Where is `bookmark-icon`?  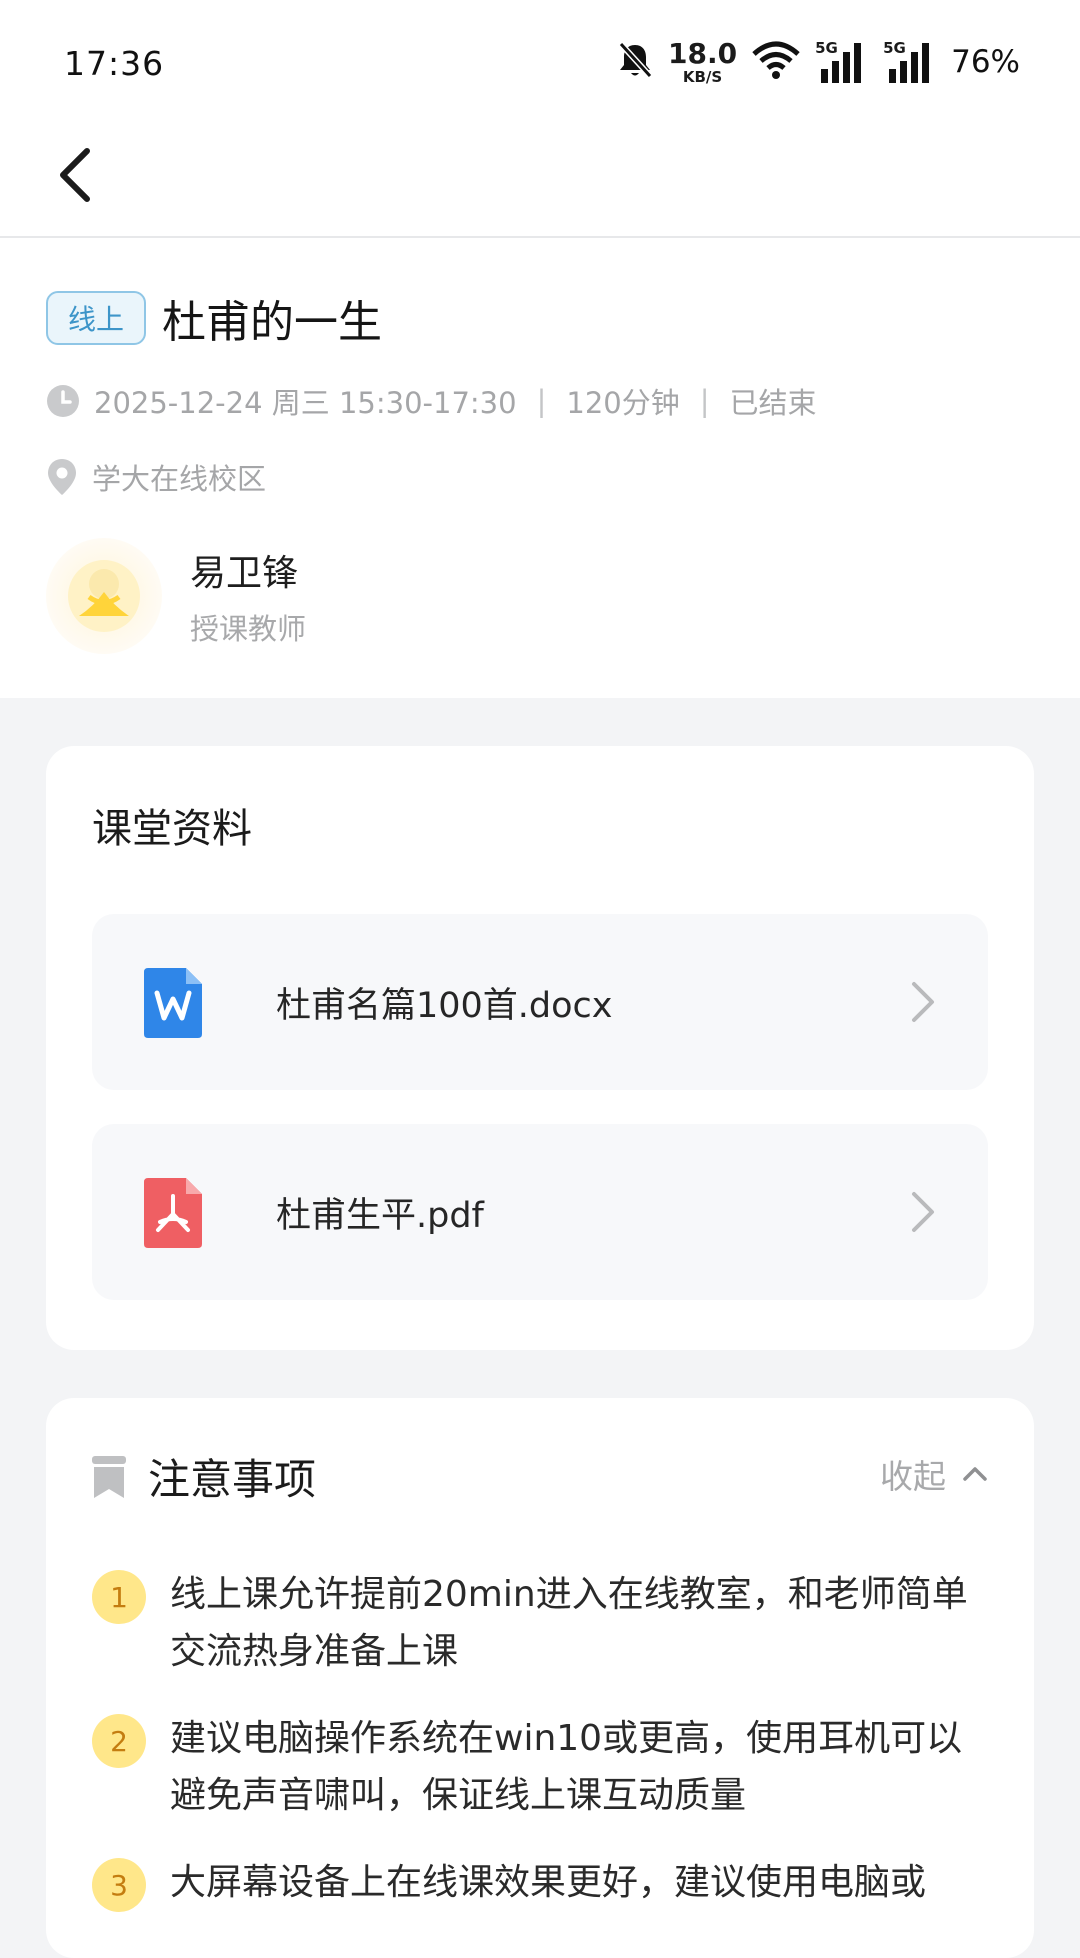 bookmark-icon is located at coordinates (109, 1476).